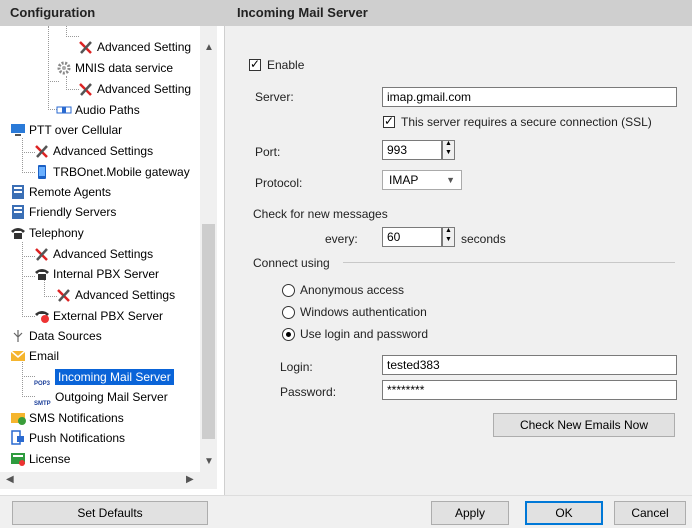 The width and height of the screenshot is (692, 528). What do you see at coordinates (63, 212) in the screenshot?
I see `tree-item-friendly-servers: Friendly Servers` at bounding box center [63, 212].